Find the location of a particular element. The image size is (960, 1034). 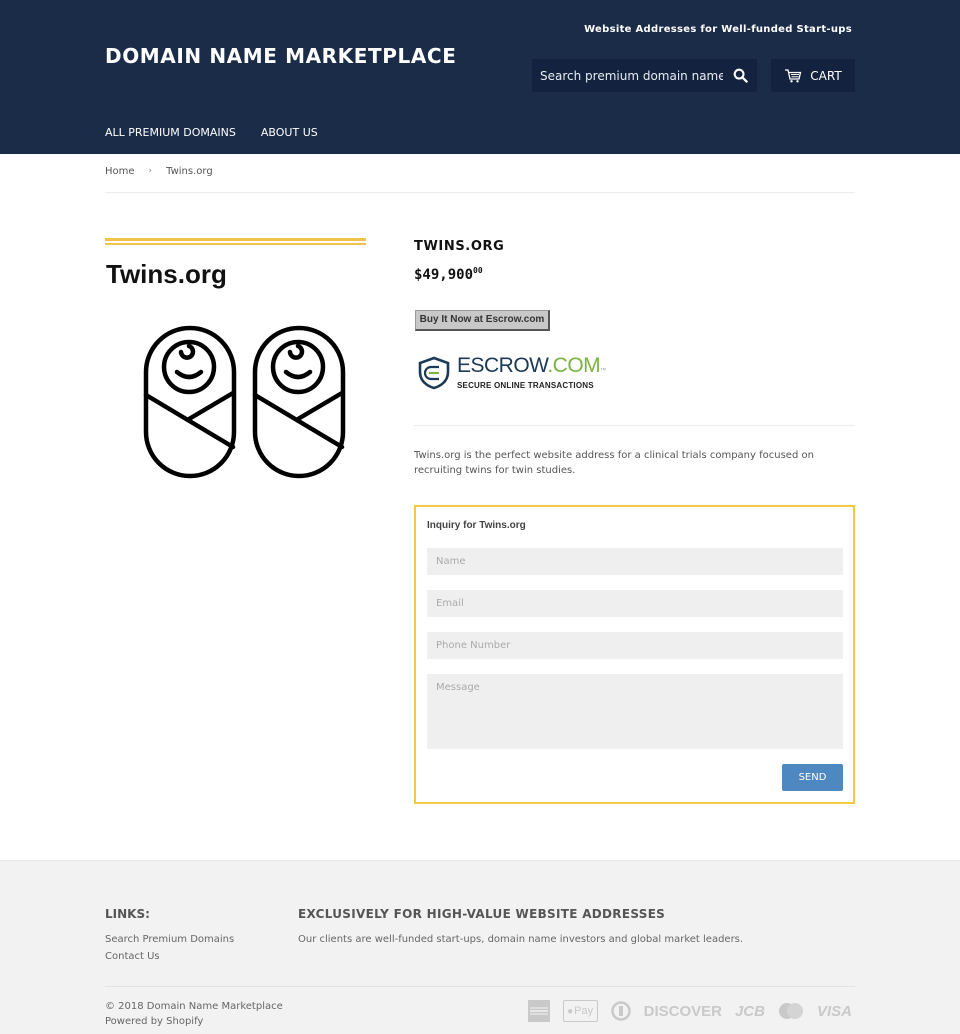

escrow-shield-icon is located at coordinates (434, 373).